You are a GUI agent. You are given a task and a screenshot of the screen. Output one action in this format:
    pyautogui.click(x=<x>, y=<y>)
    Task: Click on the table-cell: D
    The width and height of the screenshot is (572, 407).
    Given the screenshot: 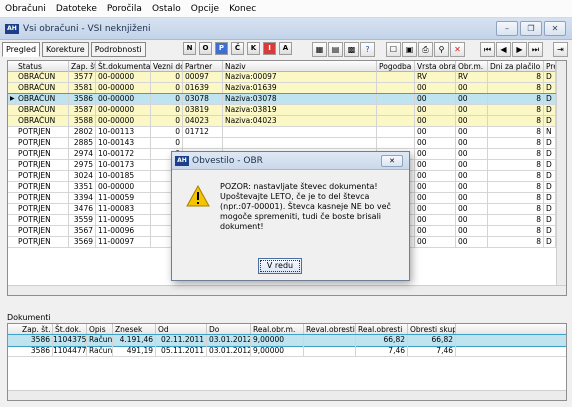 What is the action you would take?
    pyautogui.click(x=550, y=99)
    